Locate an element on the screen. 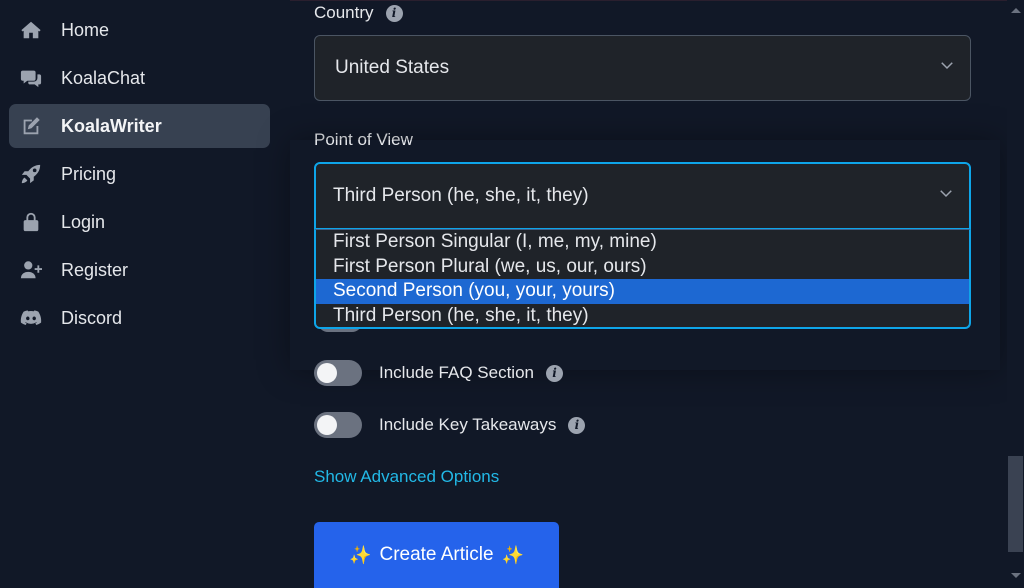 The width and height of the screenshot is (1024, 588). scrollbar is located at coordinates (1015, 294).